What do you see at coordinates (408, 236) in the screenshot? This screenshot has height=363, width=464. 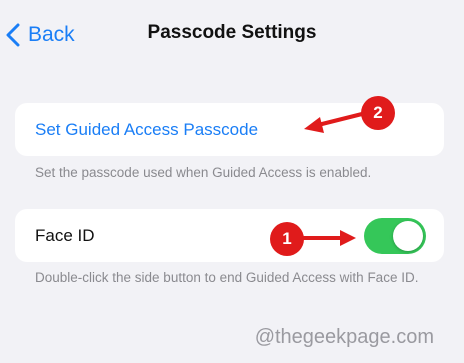 I see `toggle-knob` at bounding box center [408, 236].